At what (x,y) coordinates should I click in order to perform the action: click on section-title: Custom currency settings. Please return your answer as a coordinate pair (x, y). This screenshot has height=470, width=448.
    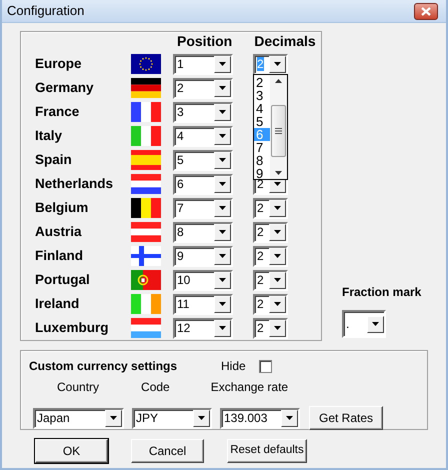
    Looking at the image, I should click on (103, 366).